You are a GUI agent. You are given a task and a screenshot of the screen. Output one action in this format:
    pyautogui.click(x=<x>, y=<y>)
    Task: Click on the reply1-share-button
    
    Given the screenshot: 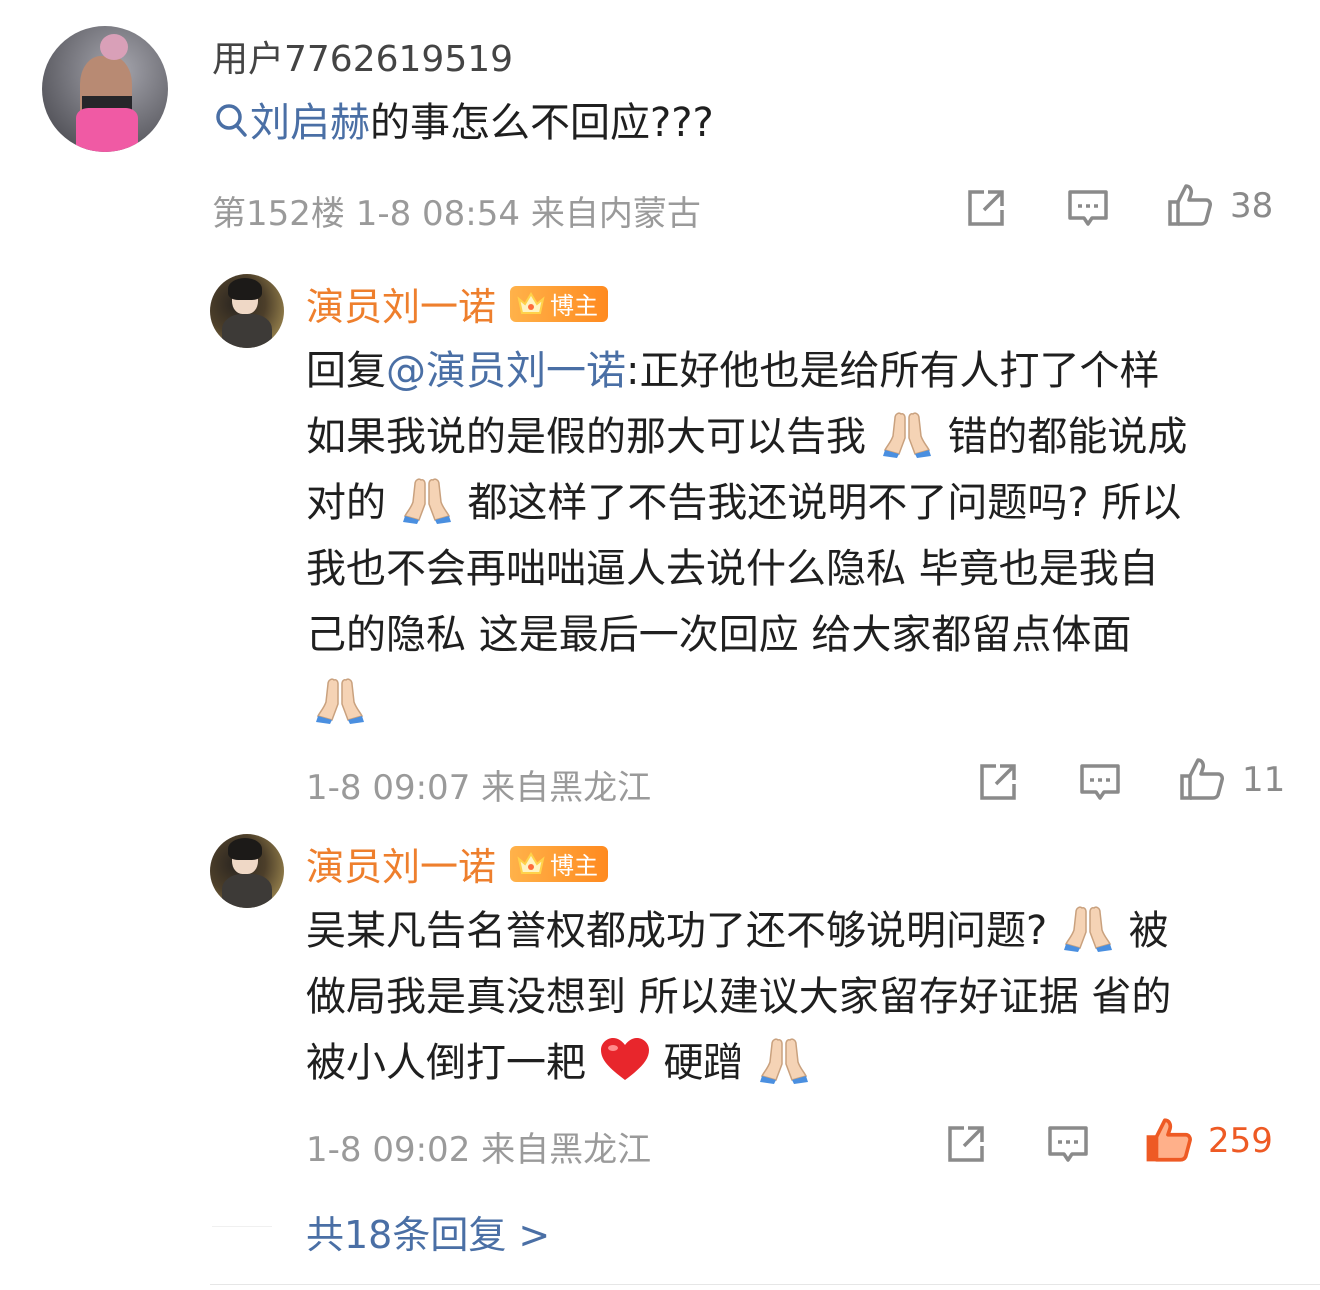 What is the action you would take?
    pyautogui.click(x=998, y=784)
    